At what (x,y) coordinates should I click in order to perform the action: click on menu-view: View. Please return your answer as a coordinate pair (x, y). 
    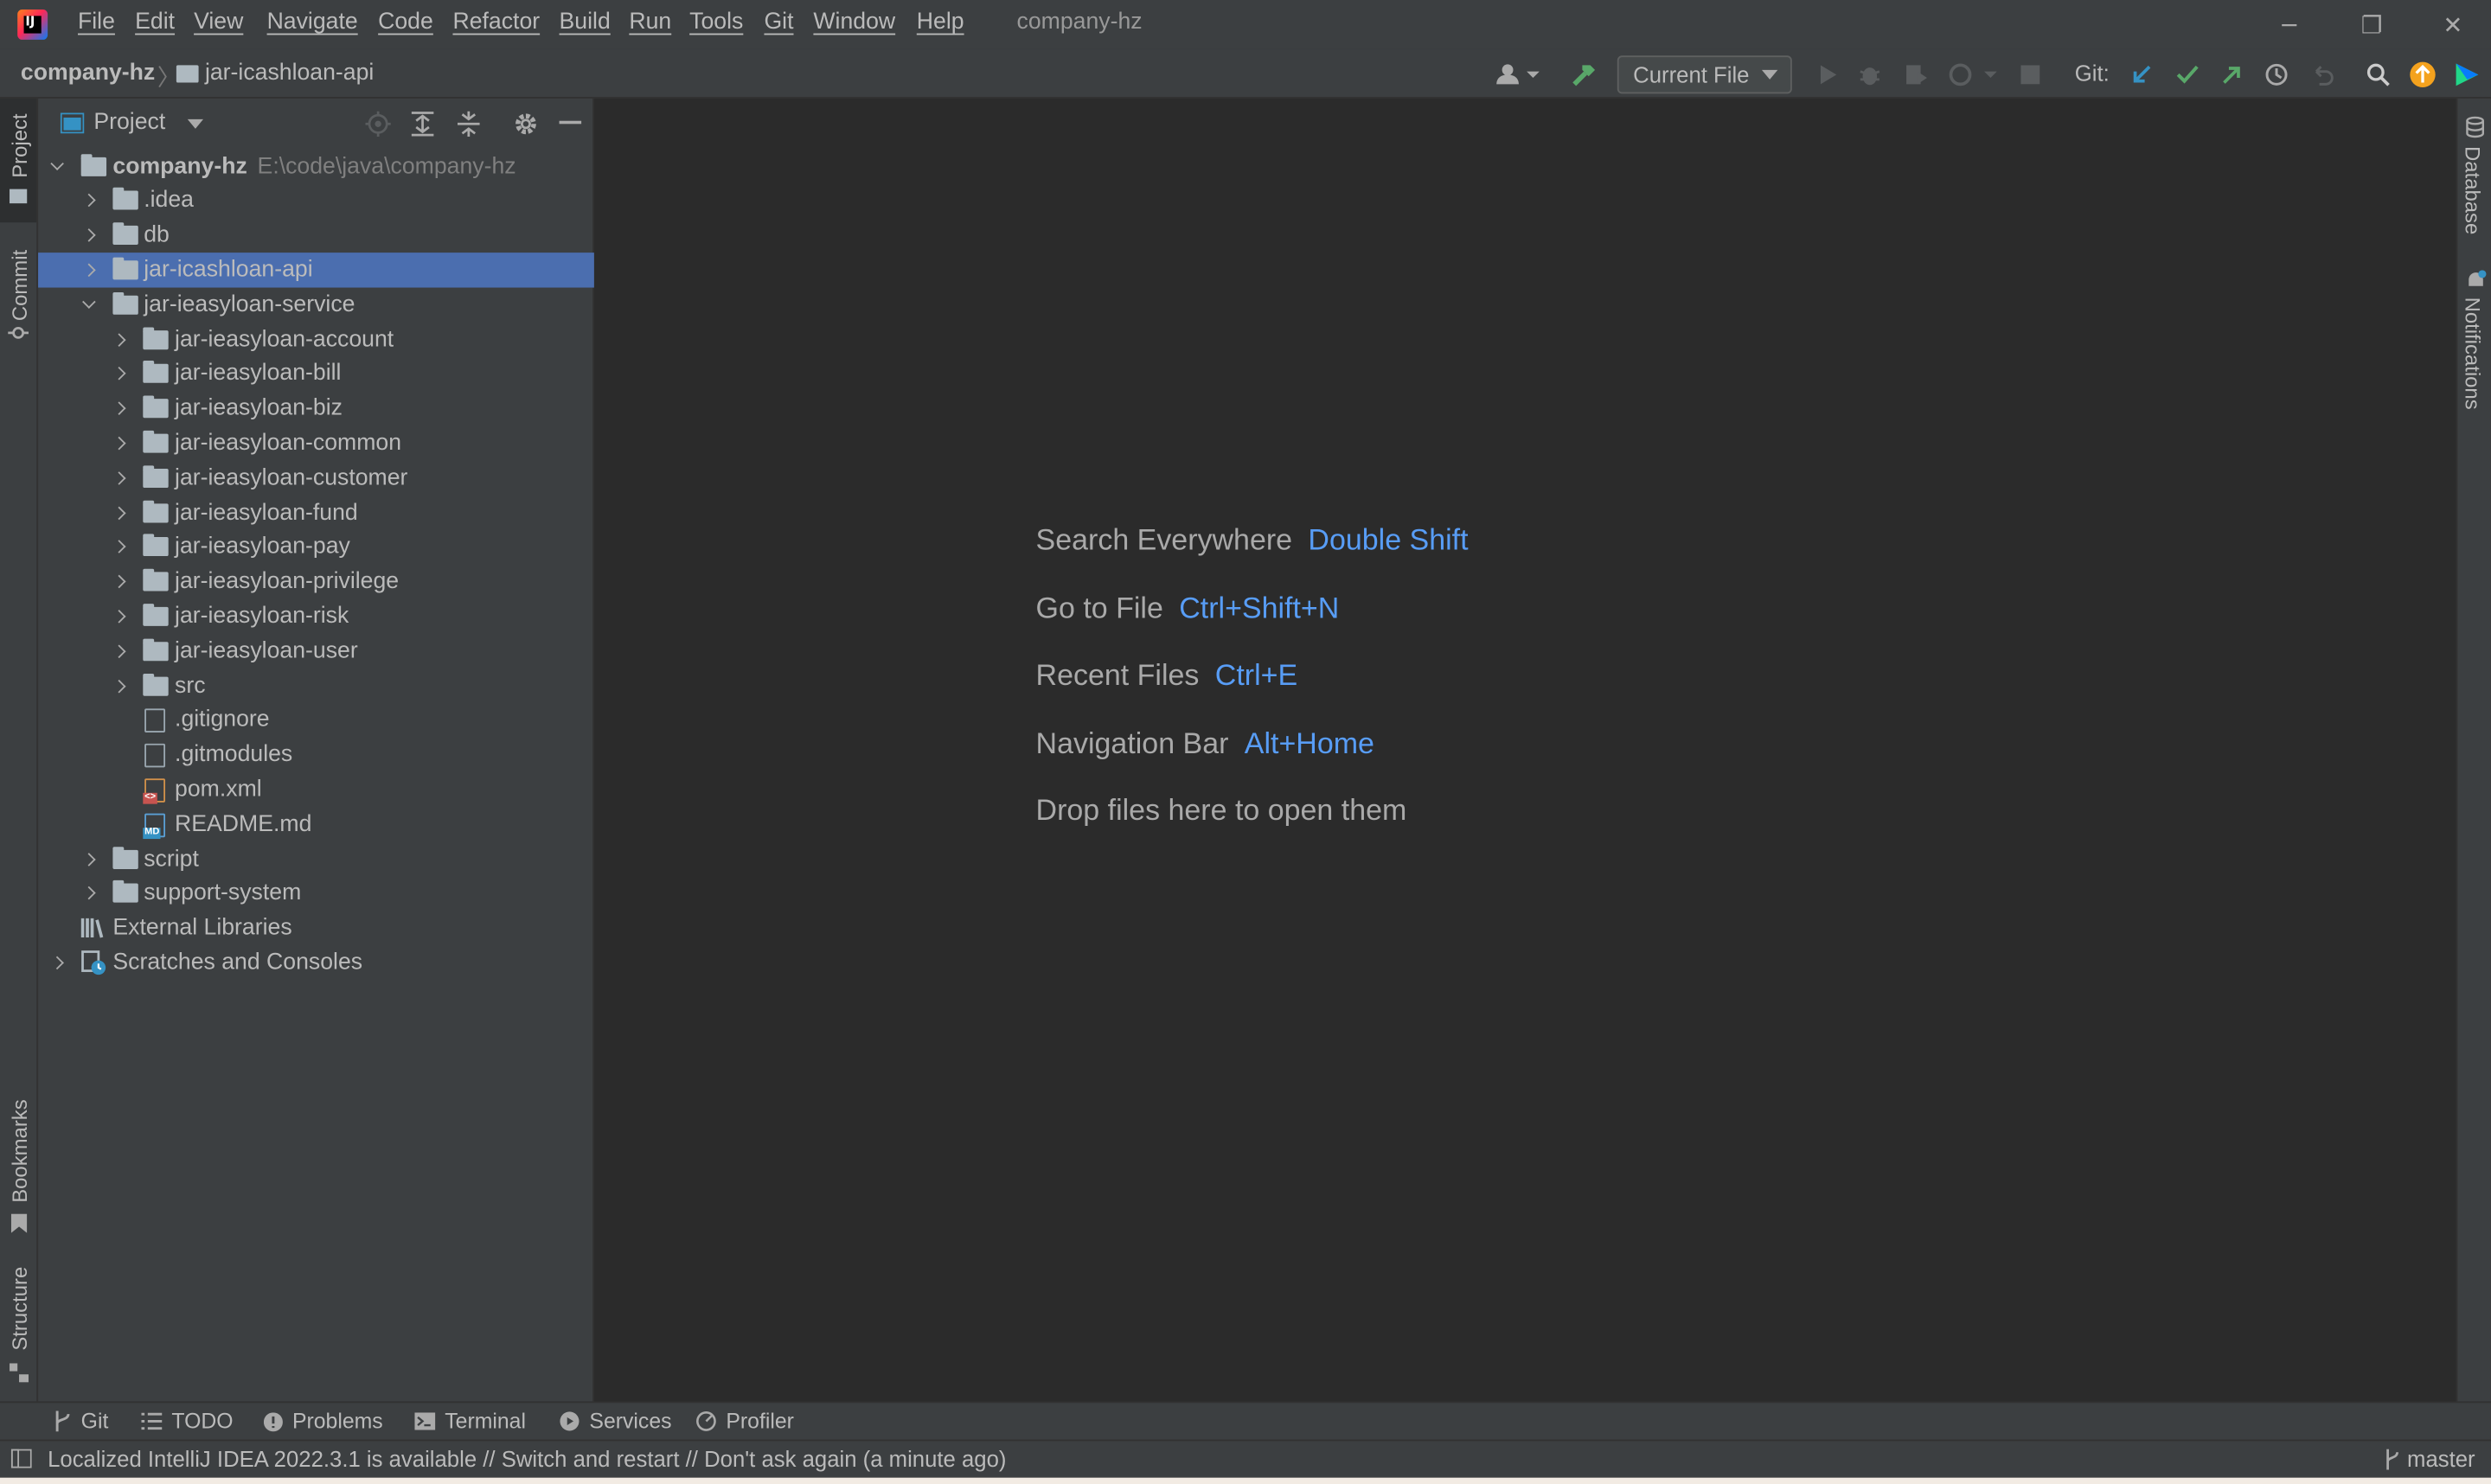
    Looking at the image, I should click on (219, 23).